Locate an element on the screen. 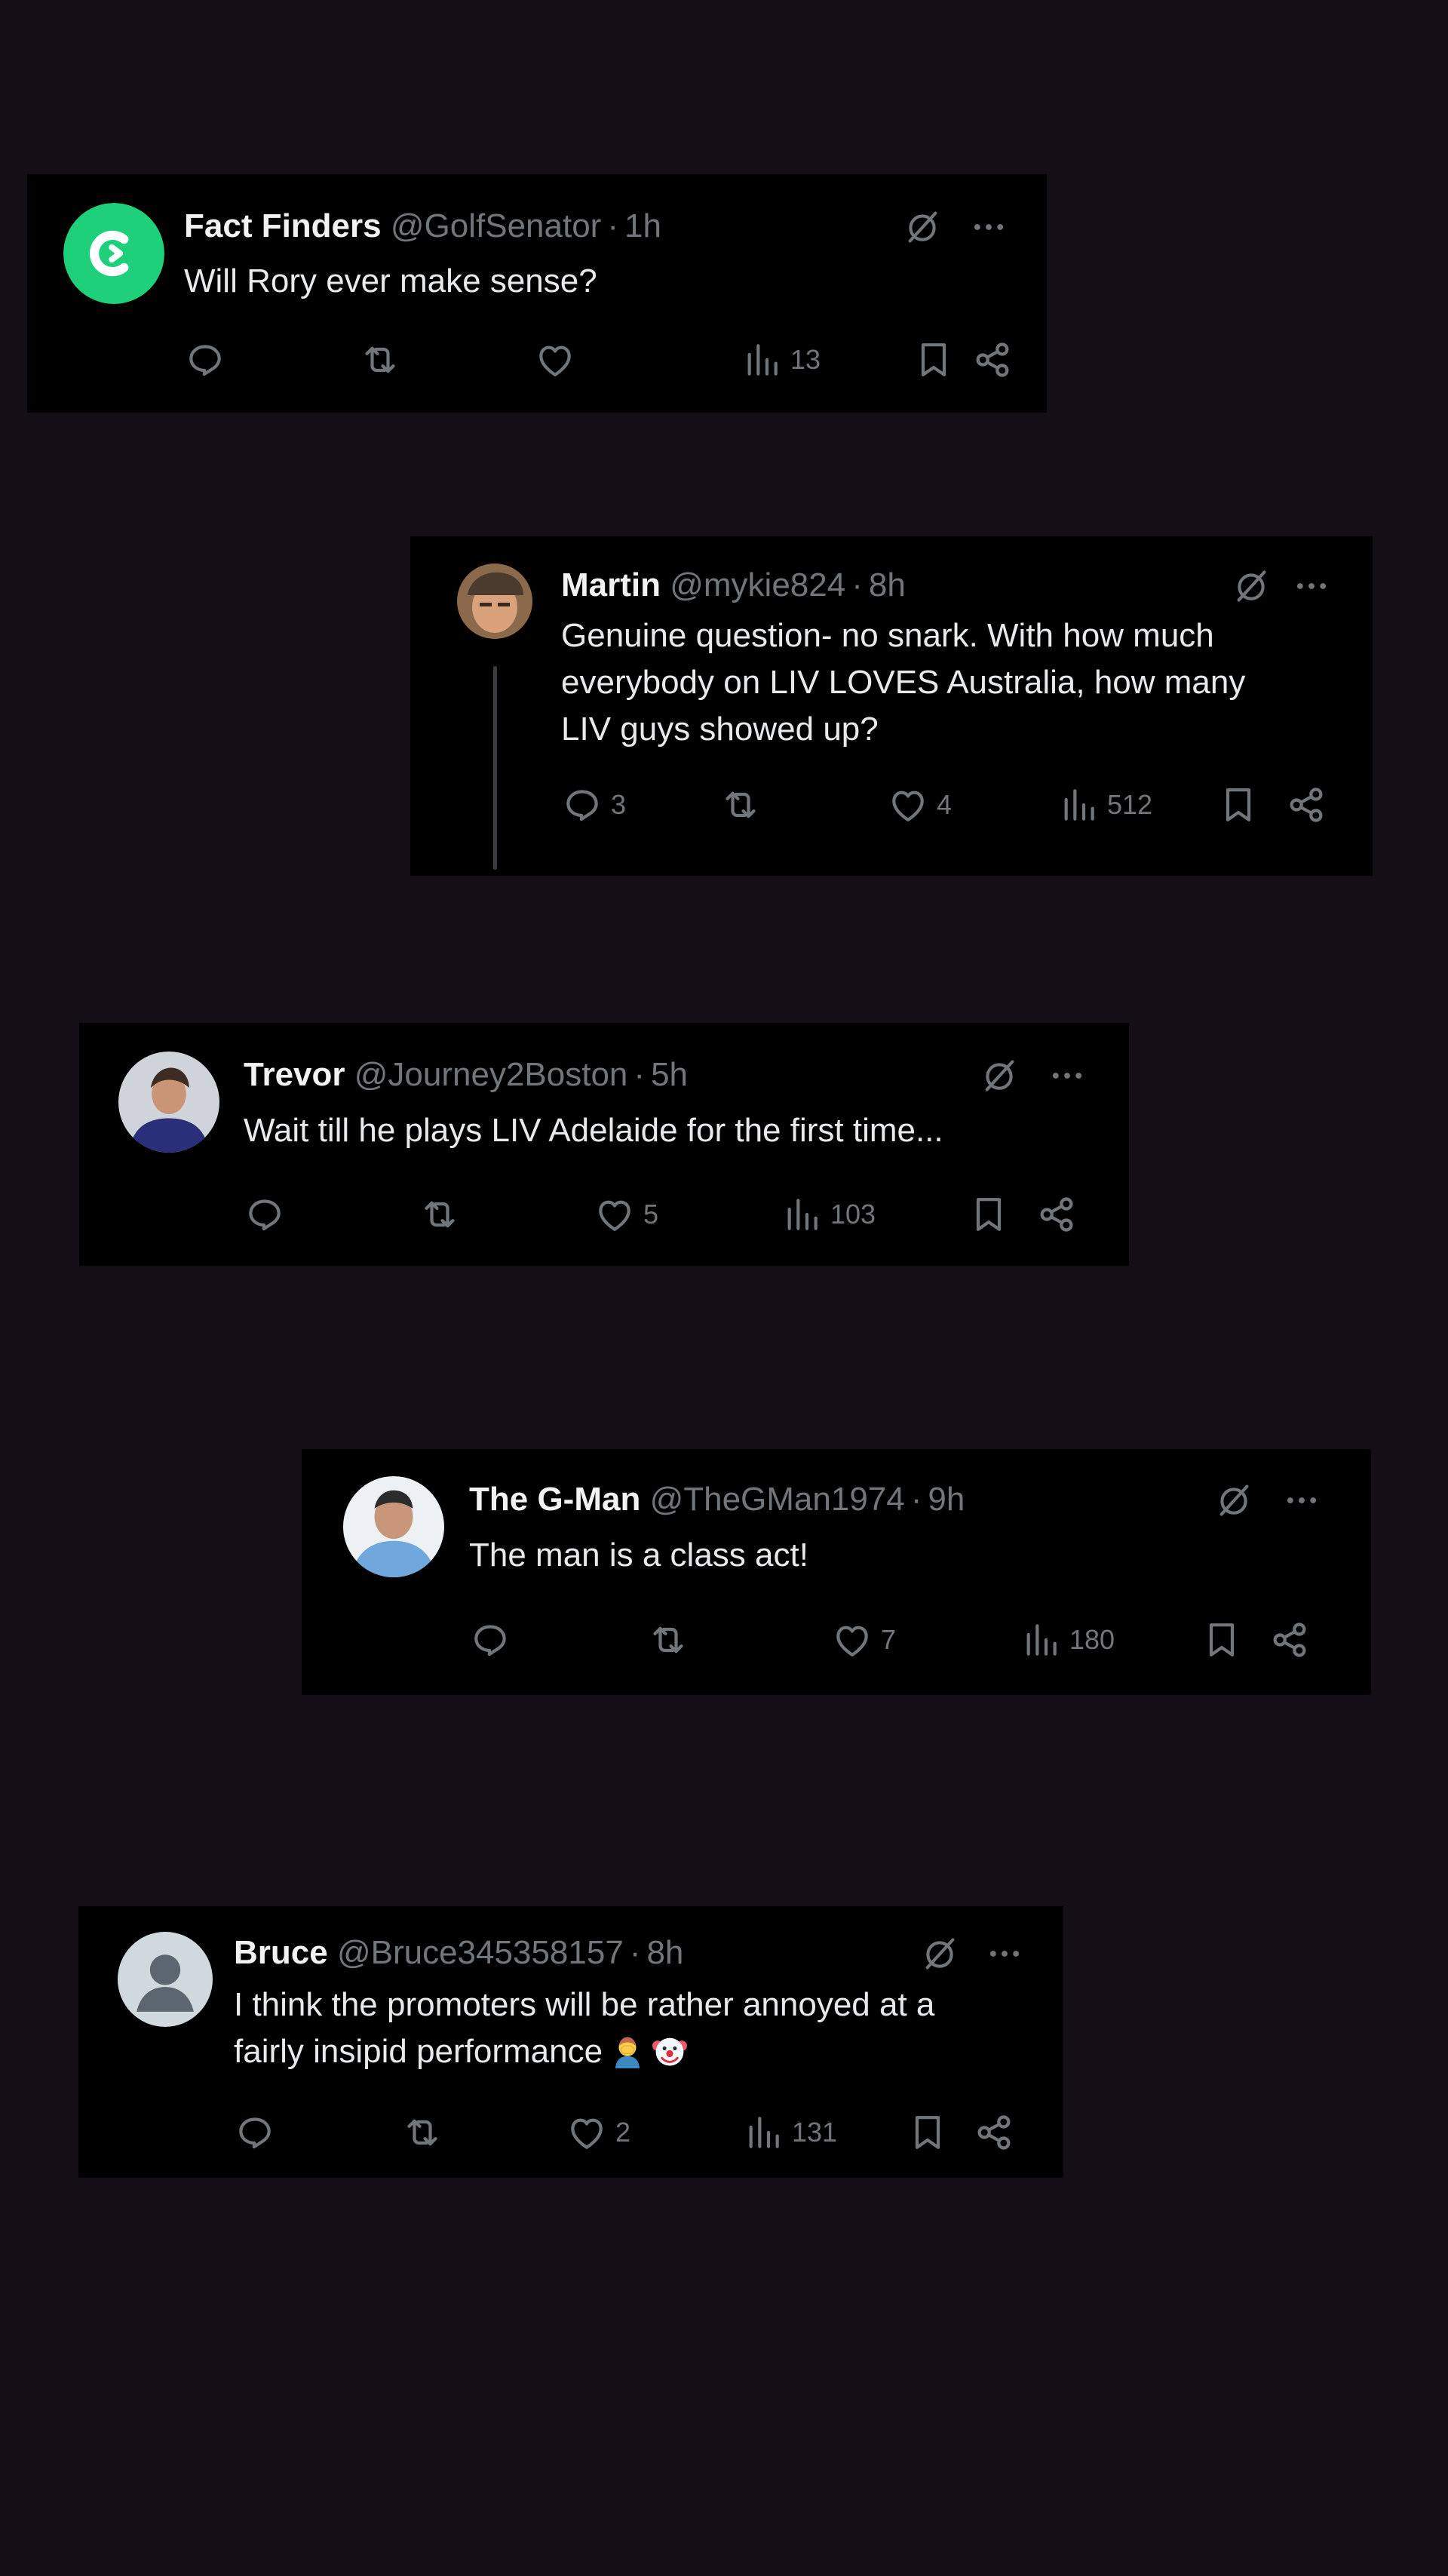 The height and width of the screenshot is (2576, 1448). timestamp: 9h is located at coordinates (946, 1499).